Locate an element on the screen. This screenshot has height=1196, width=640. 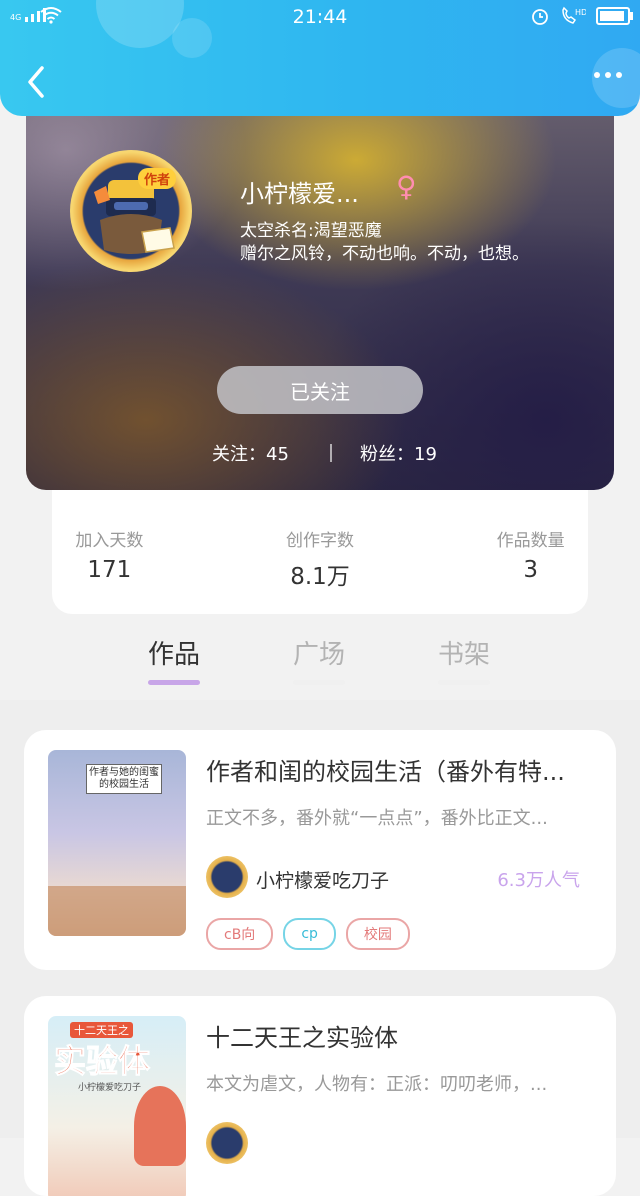
alarm-icon is located at coordinates (540, 17).